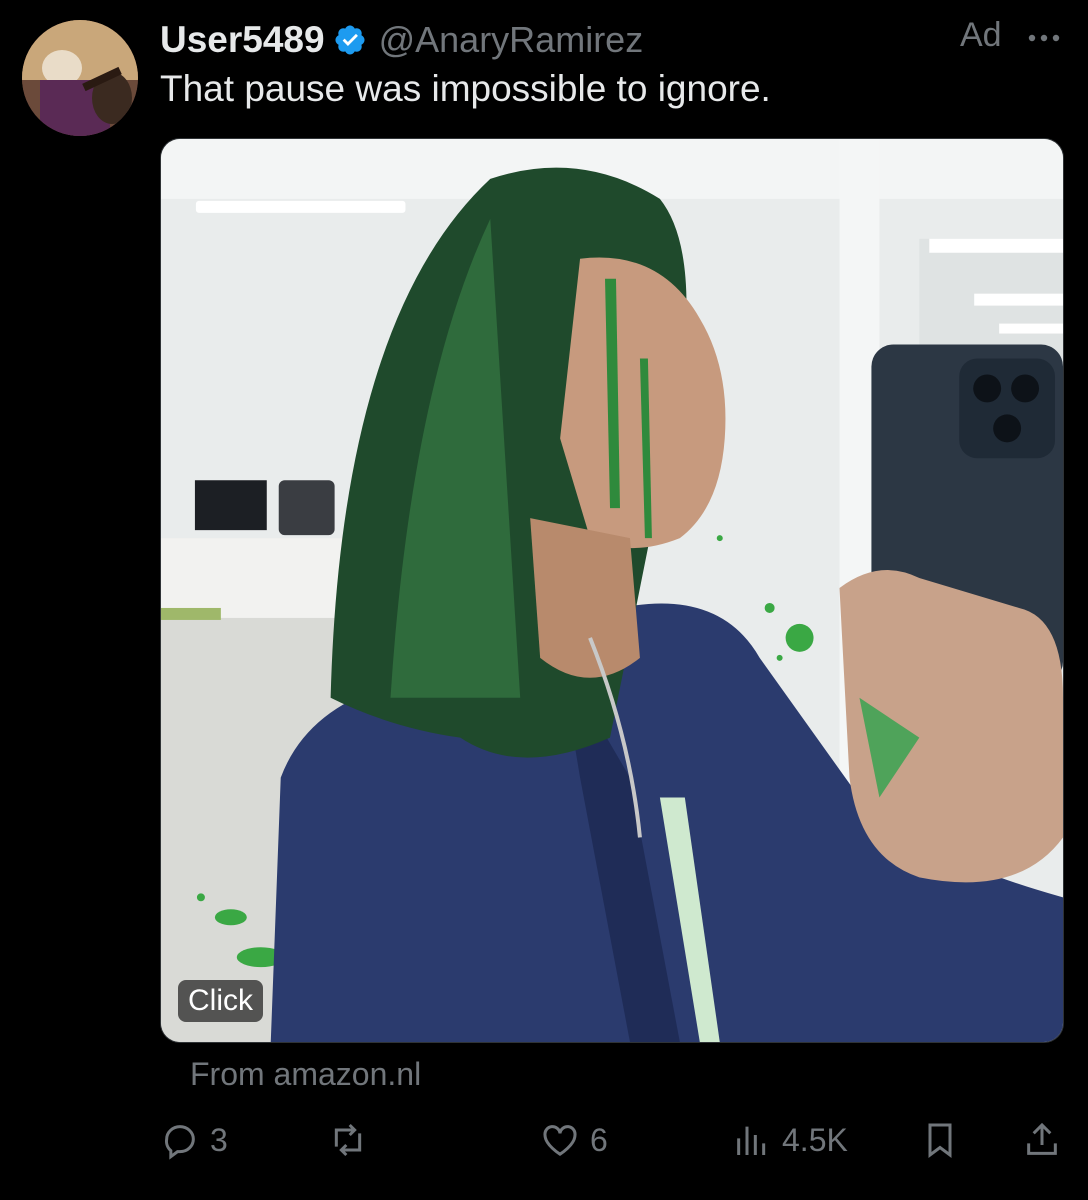 The height and width of the screenshot is (1200, 1088). I want to click on bookmark-icon, so click(940, 1140).